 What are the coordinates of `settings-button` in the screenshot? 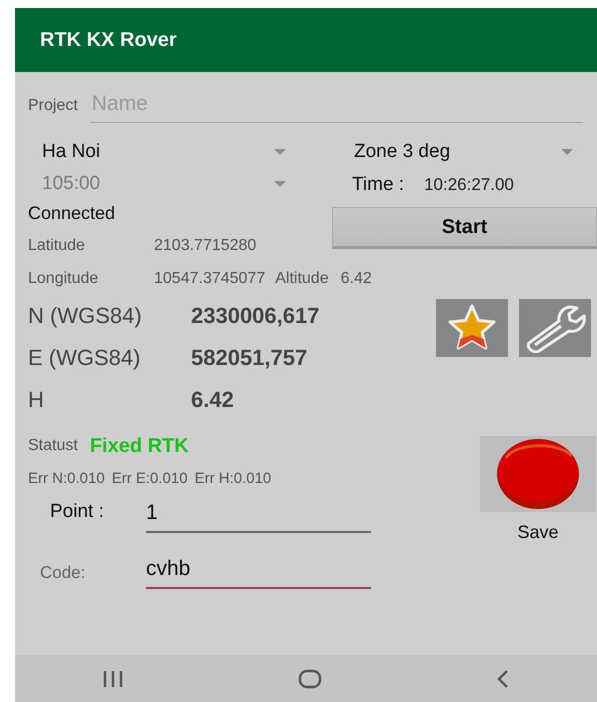 It's located at (555, 328).